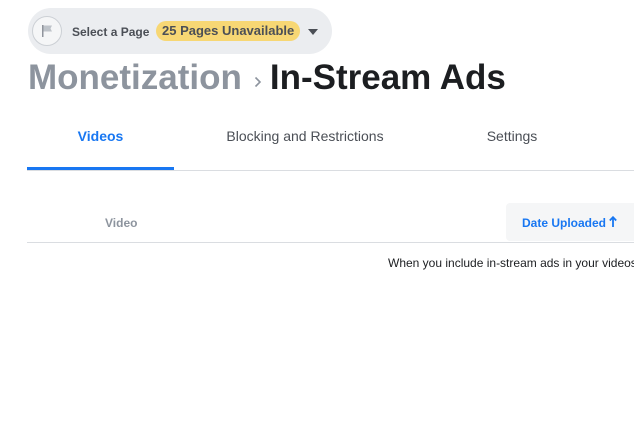  I want to click on table-header: Video Date Uploaded, so click(330, 223).